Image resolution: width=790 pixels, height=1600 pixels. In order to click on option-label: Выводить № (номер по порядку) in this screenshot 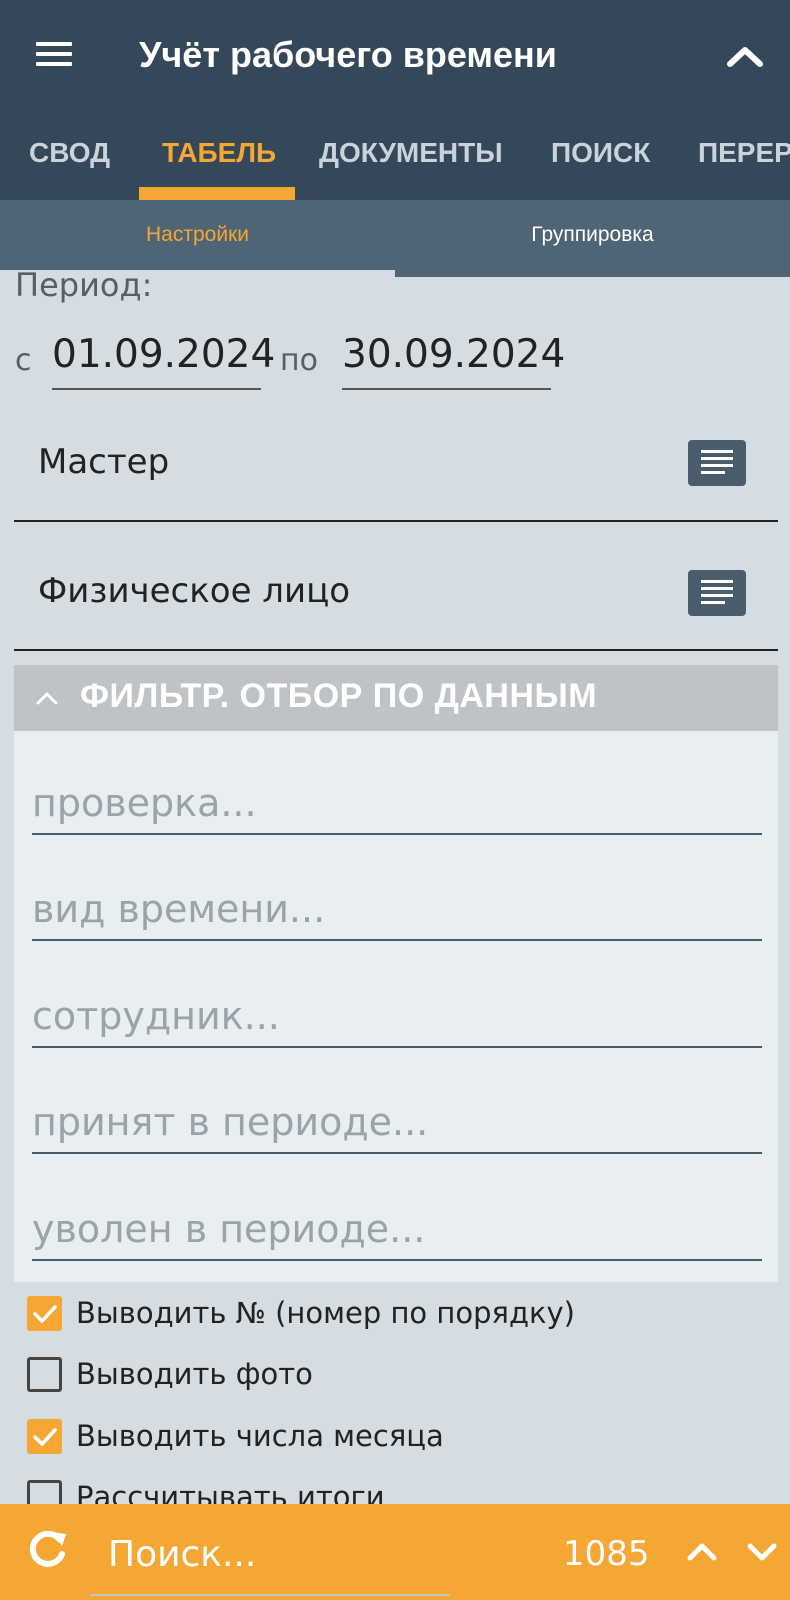, I will do `click(325, 1313)`.